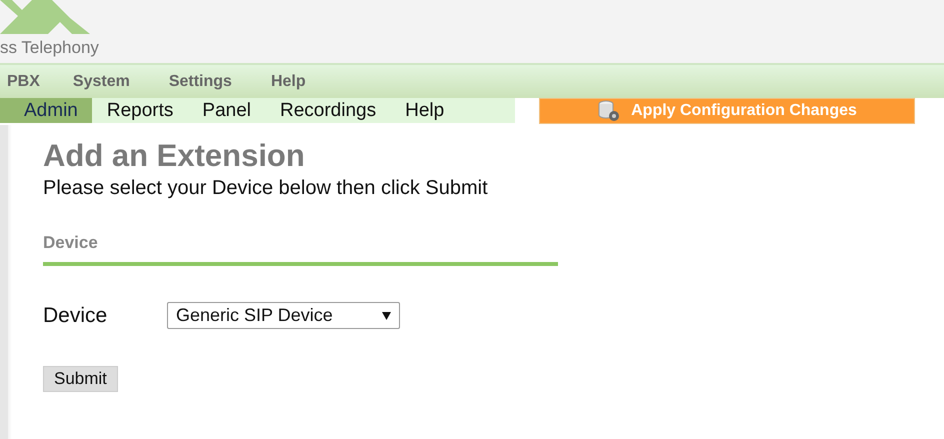  What do you see at coordinates (424, 110) in the screenshot?
I see `nav-tab: Help` at bounding box center [424, 110].